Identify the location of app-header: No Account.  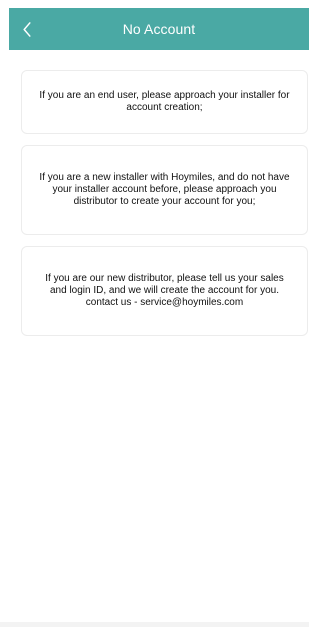
(159, 29).